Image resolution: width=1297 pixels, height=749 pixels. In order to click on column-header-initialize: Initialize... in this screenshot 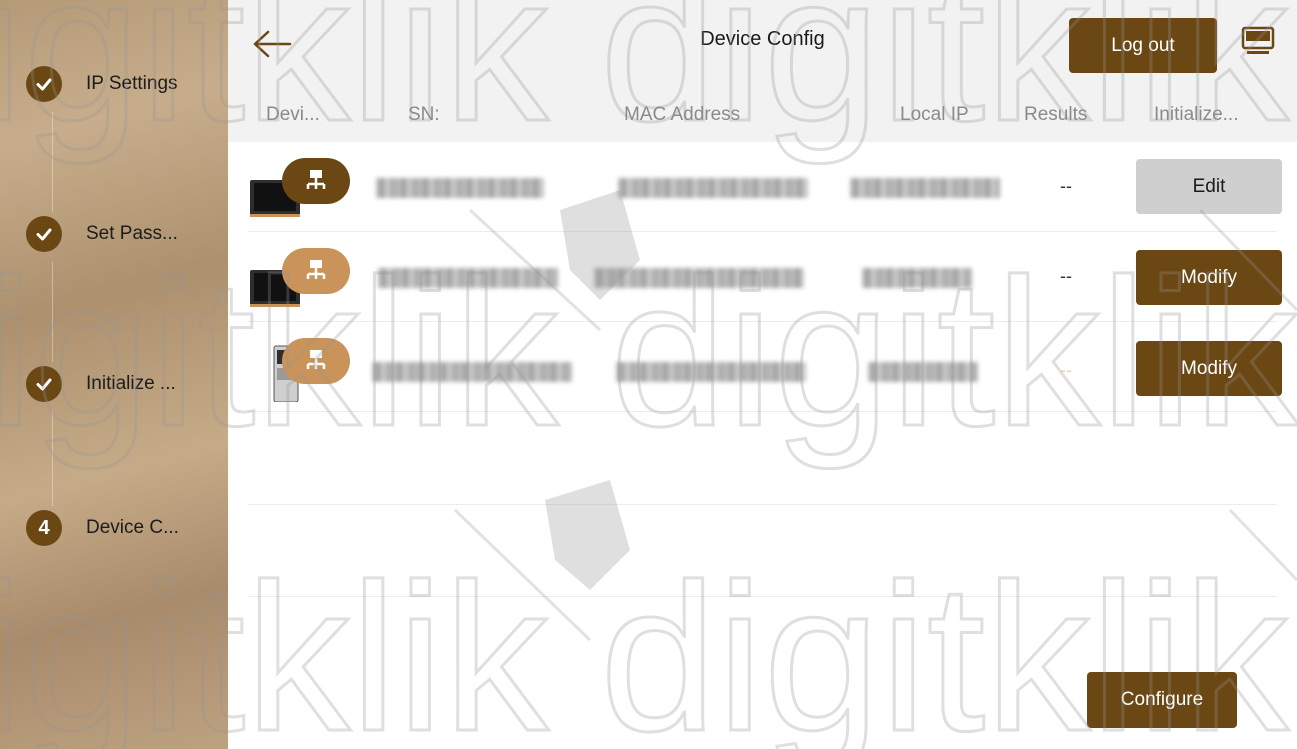, I will do `click(1196, 114)`.